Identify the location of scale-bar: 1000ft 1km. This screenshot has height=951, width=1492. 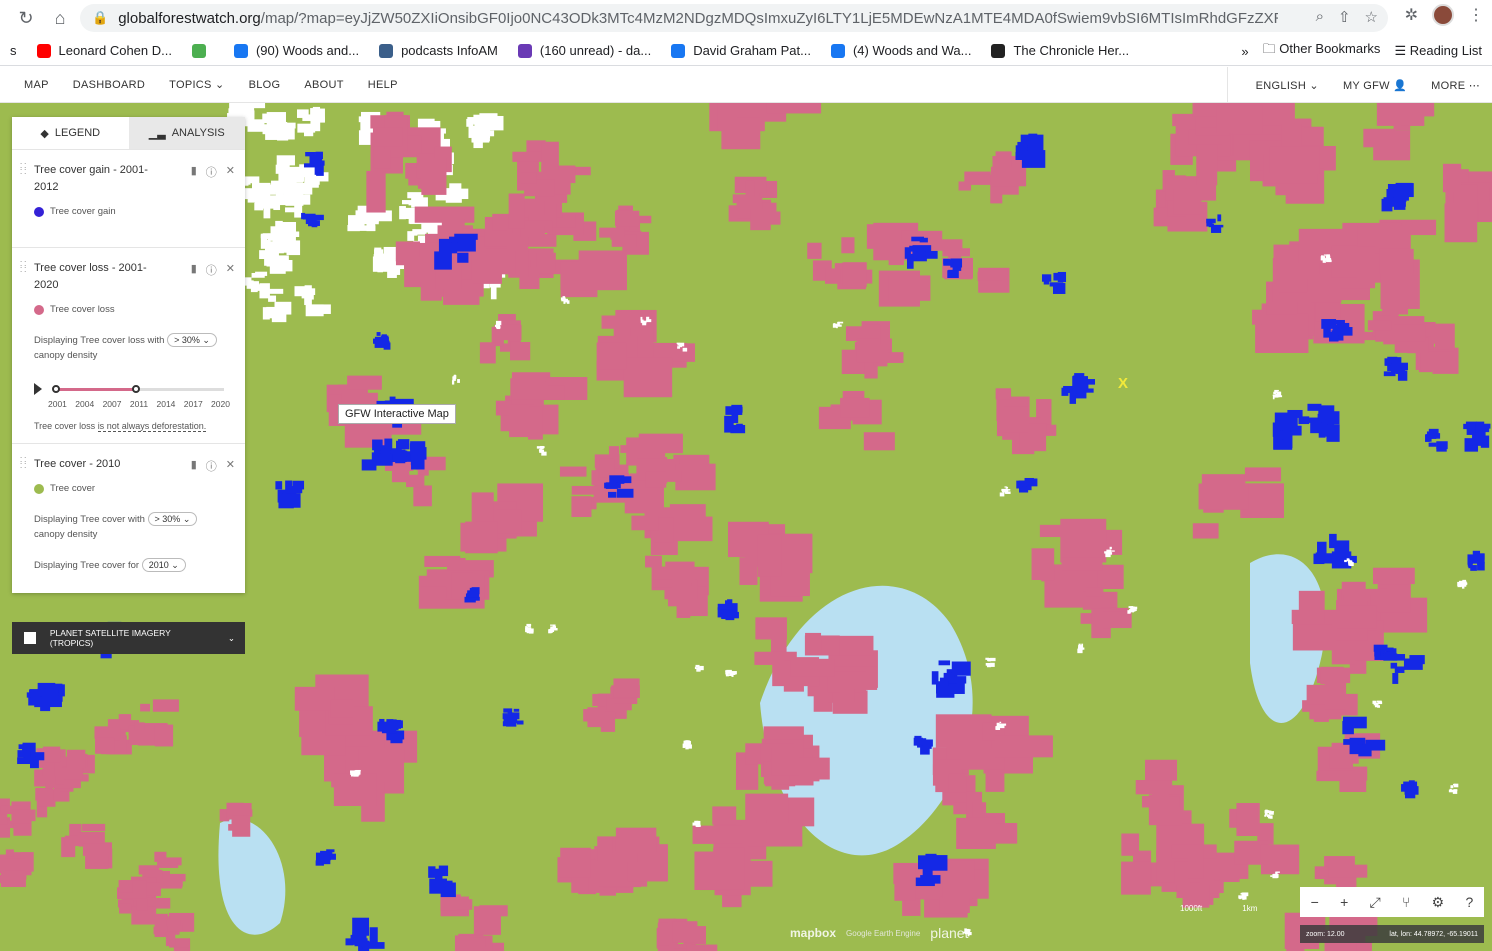
(1218, 908).